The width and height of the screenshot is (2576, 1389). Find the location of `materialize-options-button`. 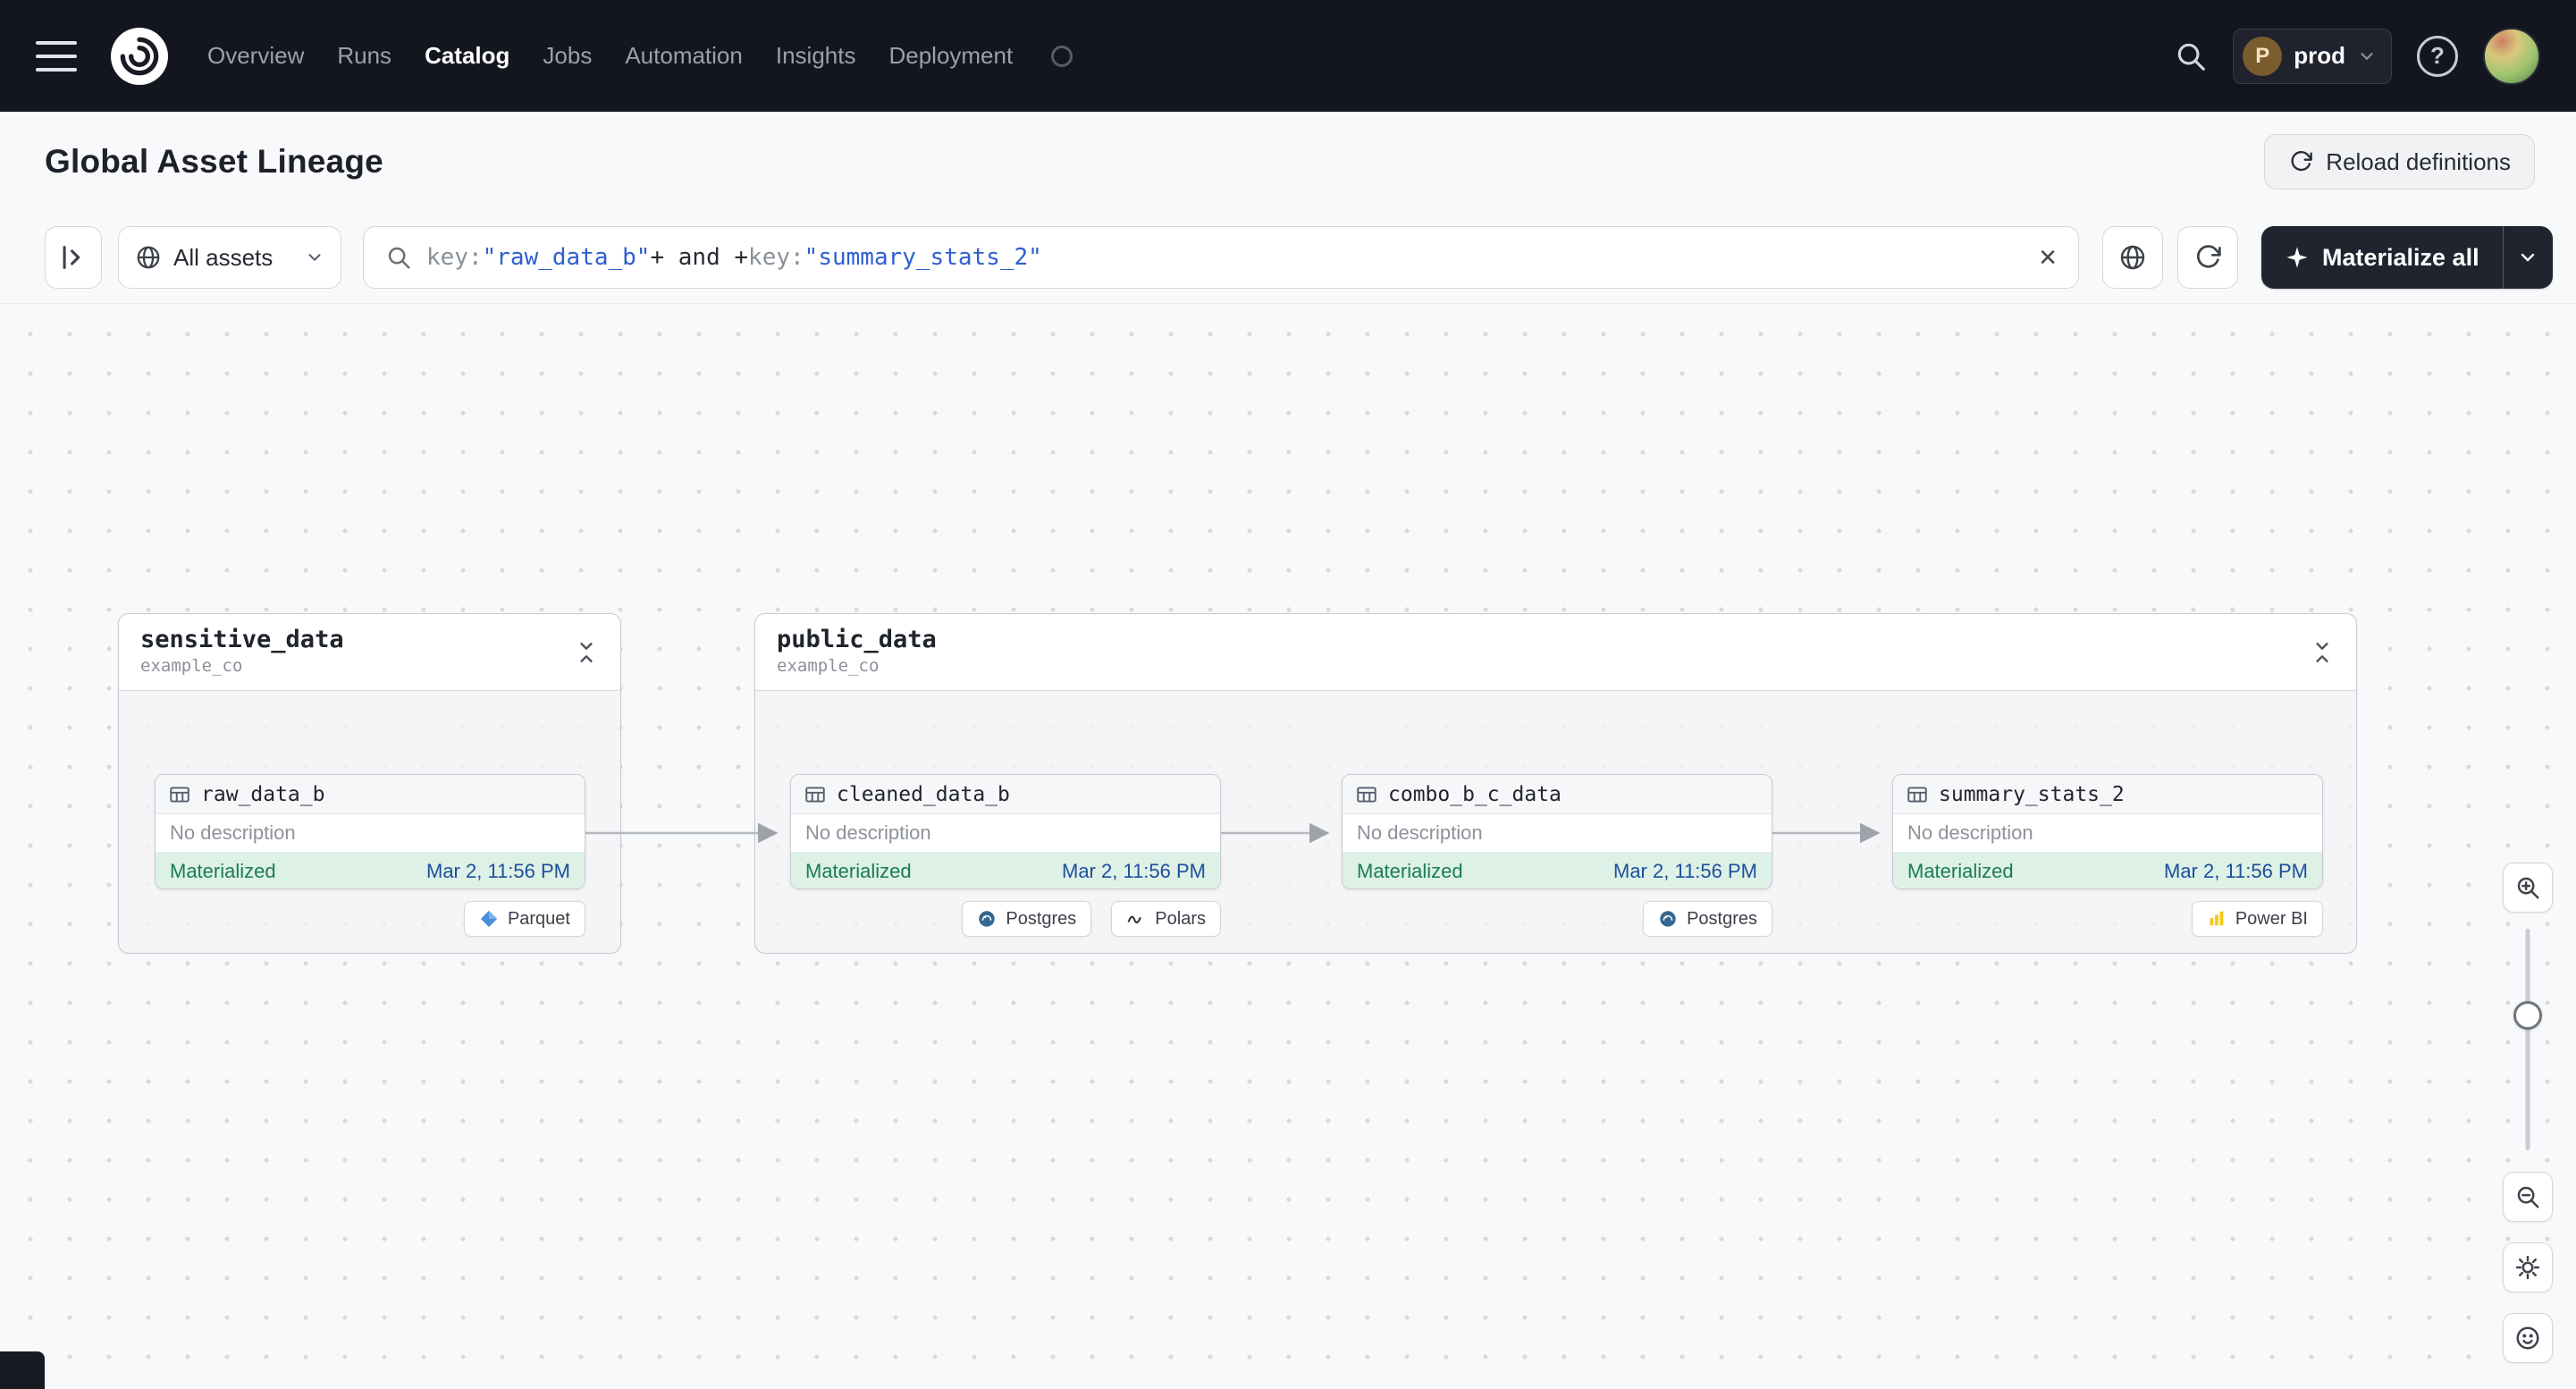

materialize-options-button is located at coordinates (2528, 257).